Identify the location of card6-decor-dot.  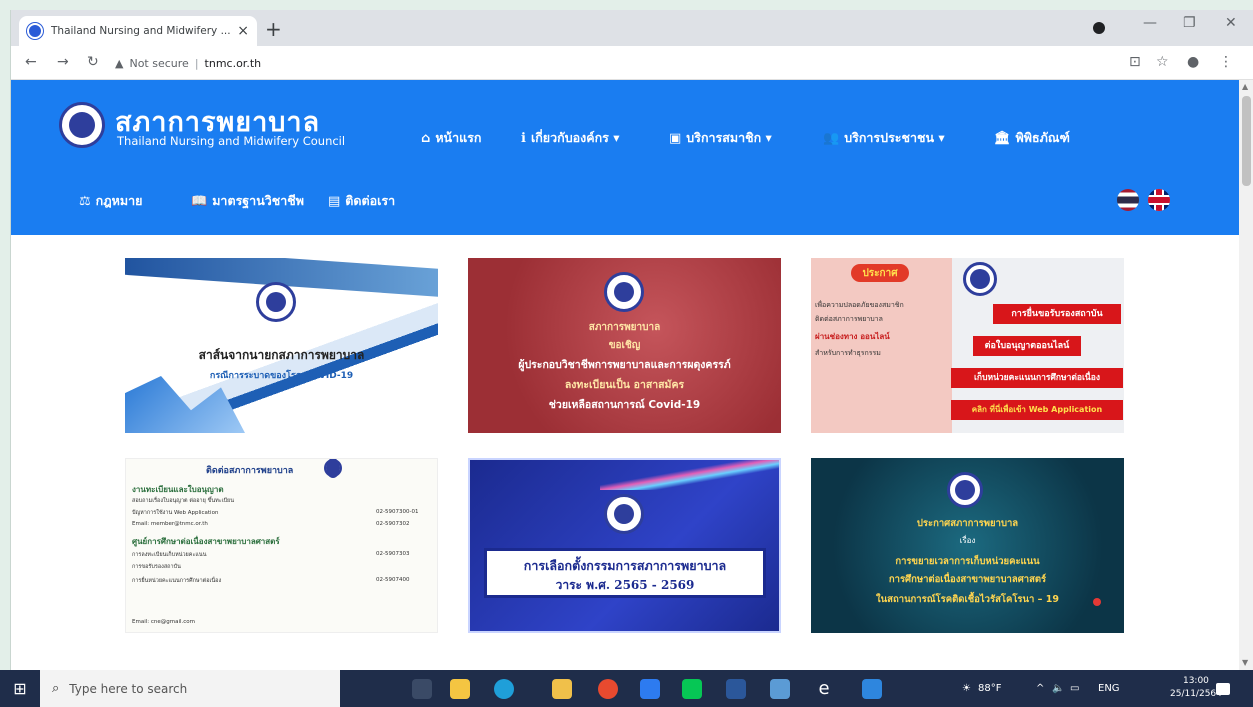
(1097, 602).